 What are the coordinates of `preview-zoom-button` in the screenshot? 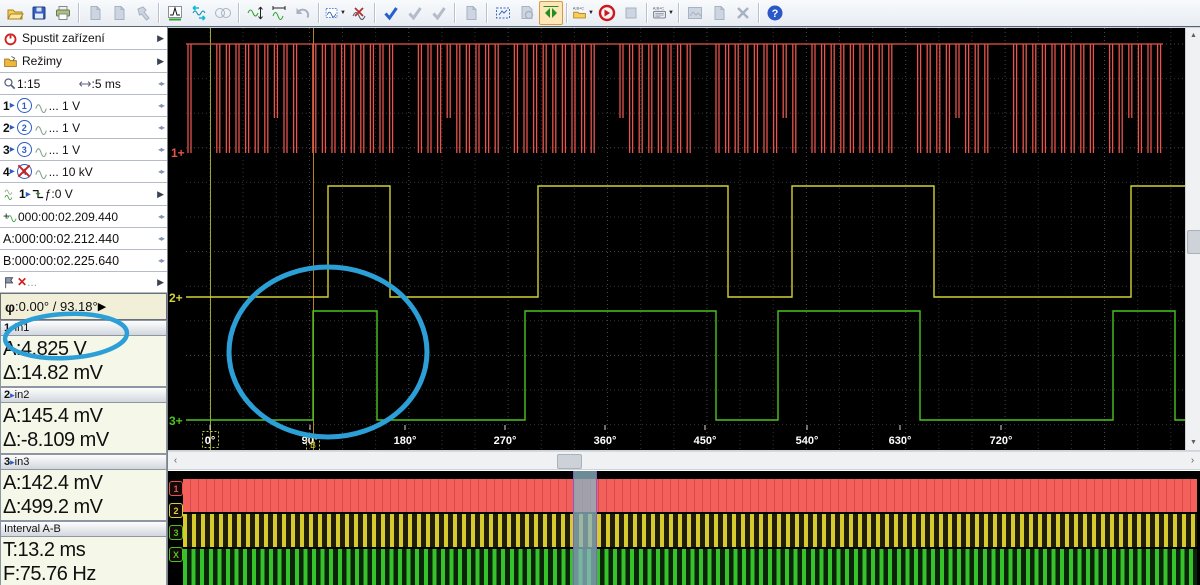 It's located at (527, 13).